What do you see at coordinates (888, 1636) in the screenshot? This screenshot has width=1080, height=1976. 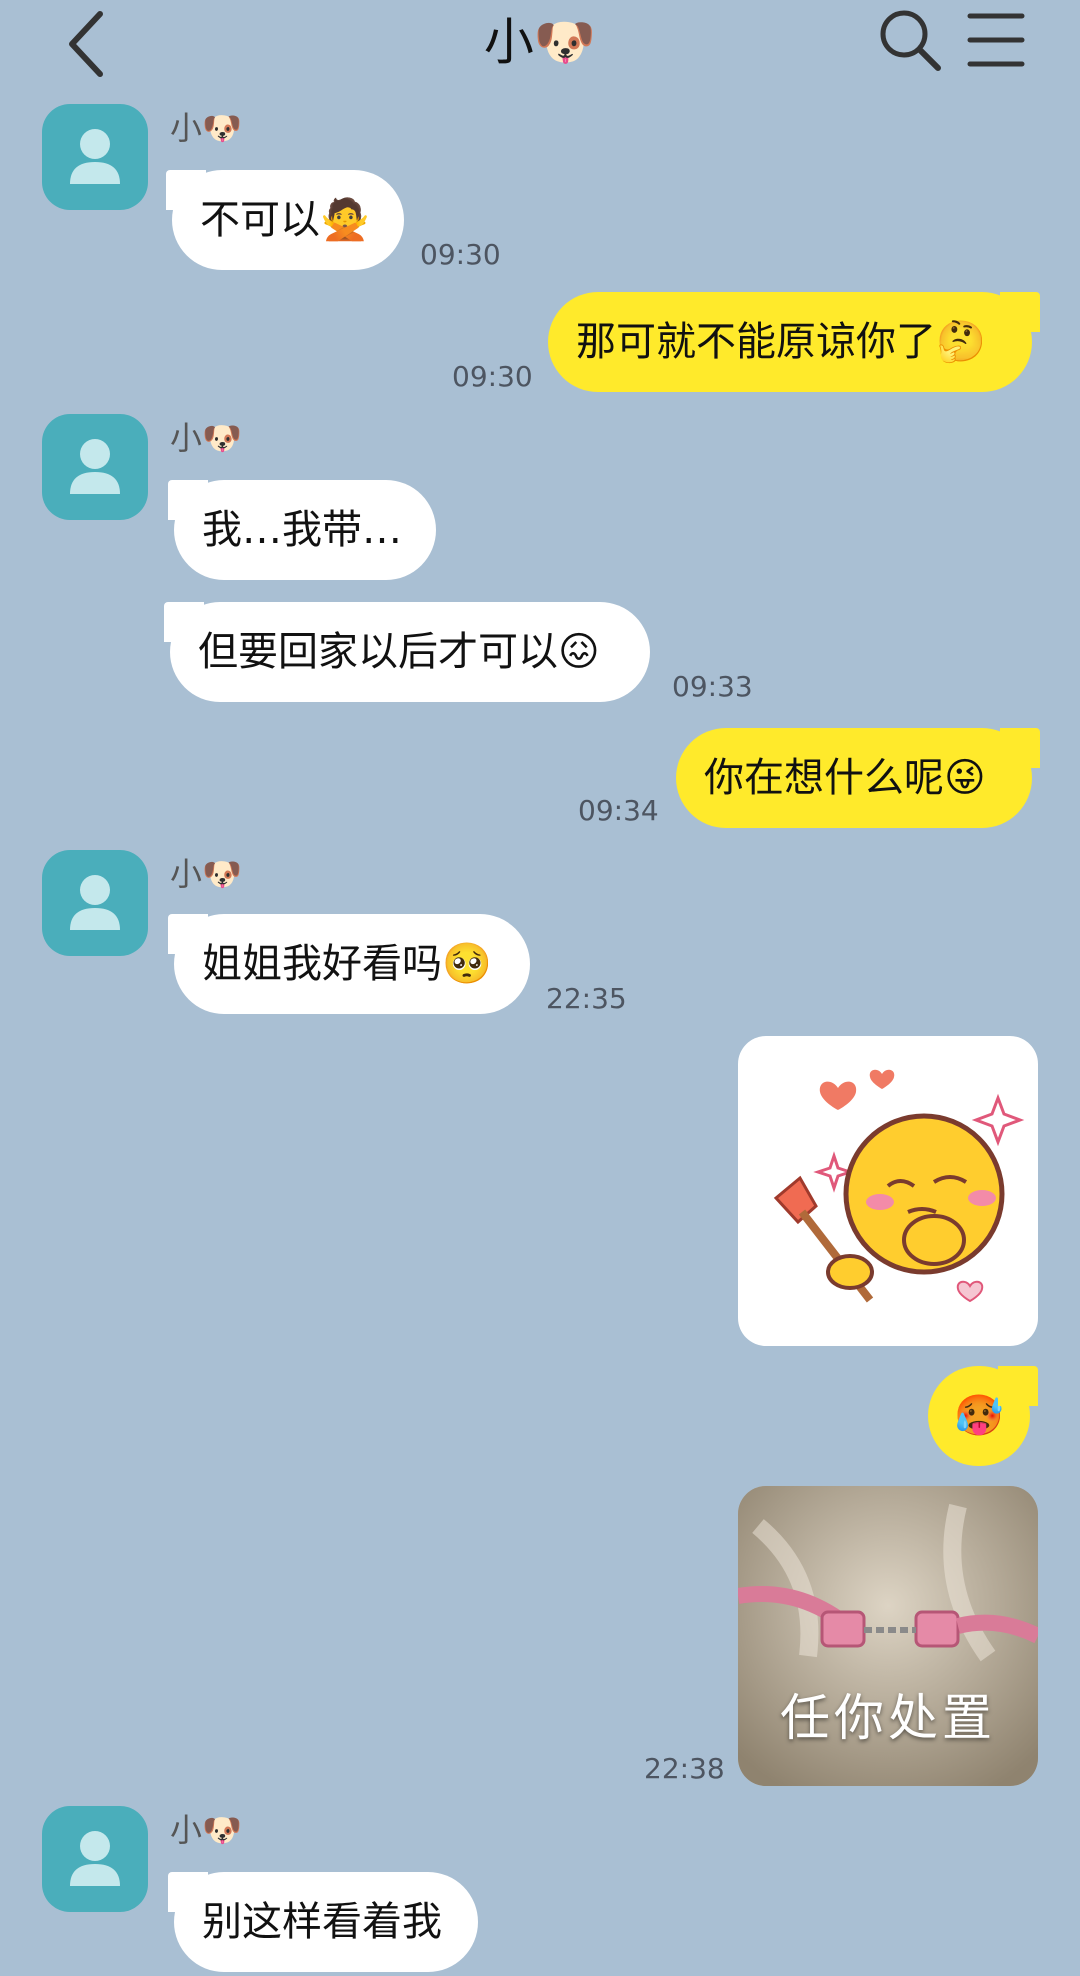 I see `sticker-image: 任你处置` at bounding box center [888, 1636].